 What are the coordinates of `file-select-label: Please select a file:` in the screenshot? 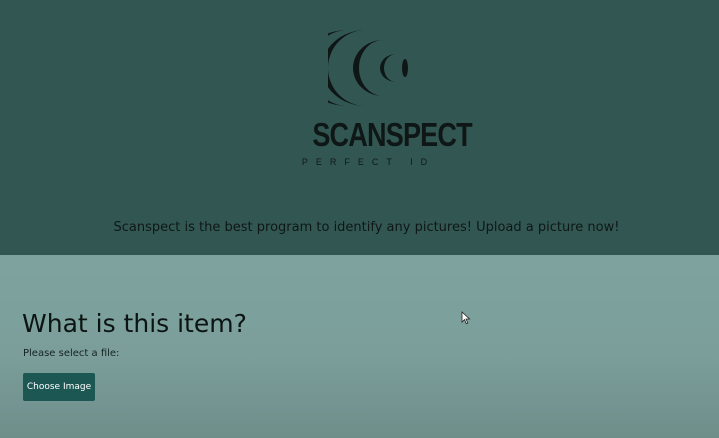 It's located at (71, 353).